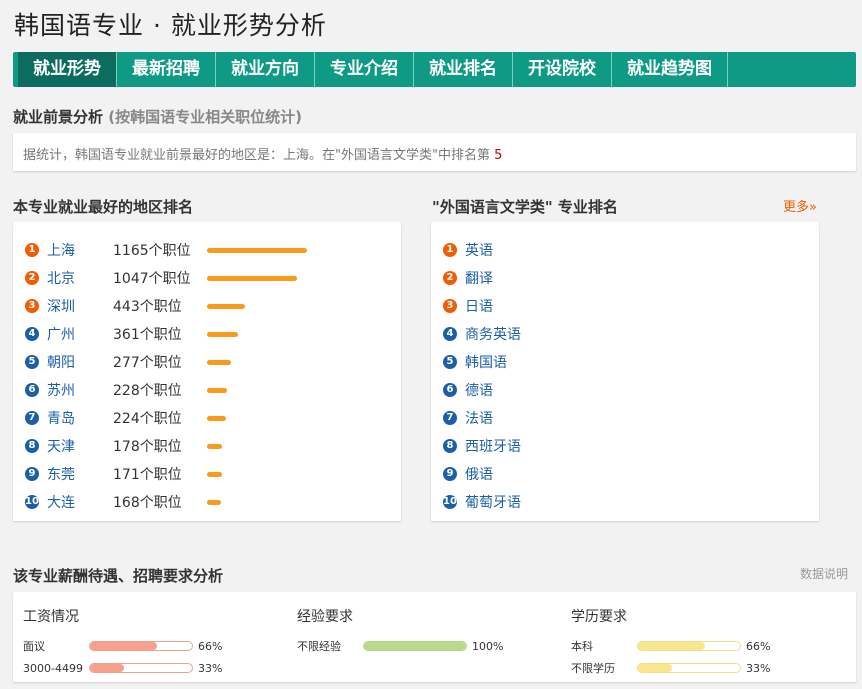 Image resolution: width=862 pixels, height=689 pixels. I want to click on region-link: 苏州, so click(80, 390).